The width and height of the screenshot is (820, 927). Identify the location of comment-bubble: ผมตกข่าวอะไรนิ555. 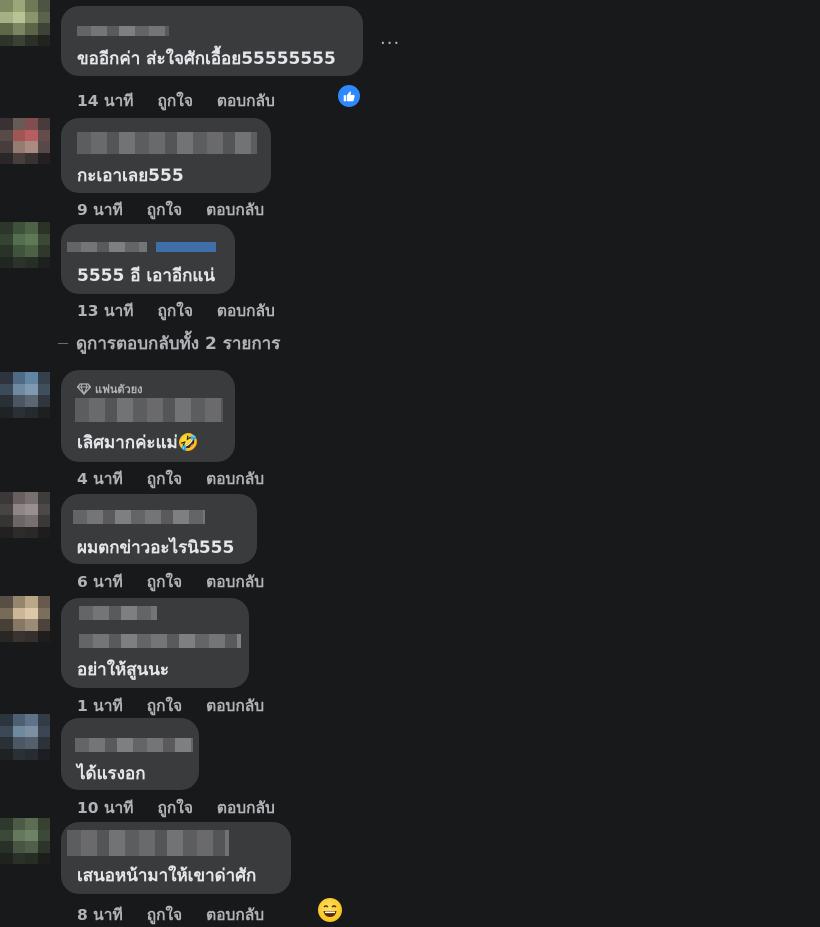
(159, 529).